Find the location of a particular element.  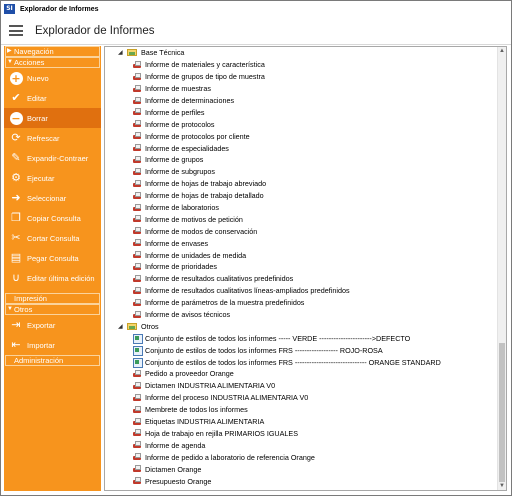

tree-item-label: Etiquetas INDUSTRIA ALIMENTARIA is located at coordinates (205, 422).